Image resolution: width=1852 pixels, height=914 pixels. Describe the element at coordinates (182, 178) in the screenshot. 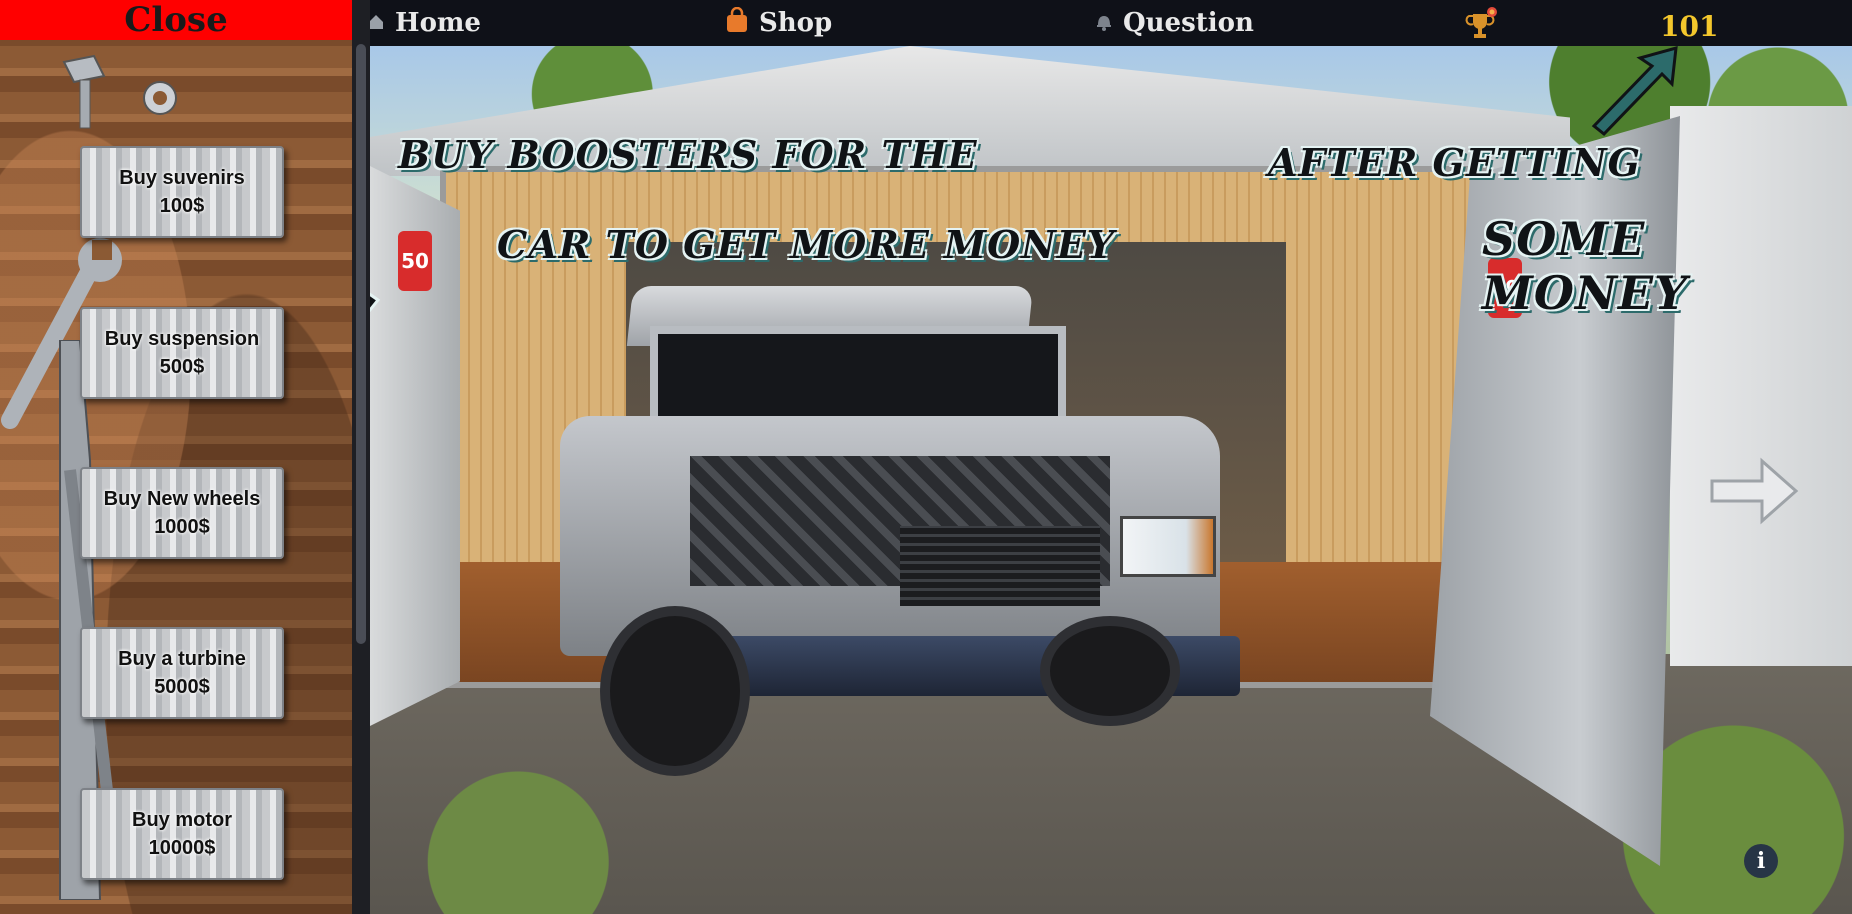

I see `shop-item-label: Buy suvenirs` at that location.